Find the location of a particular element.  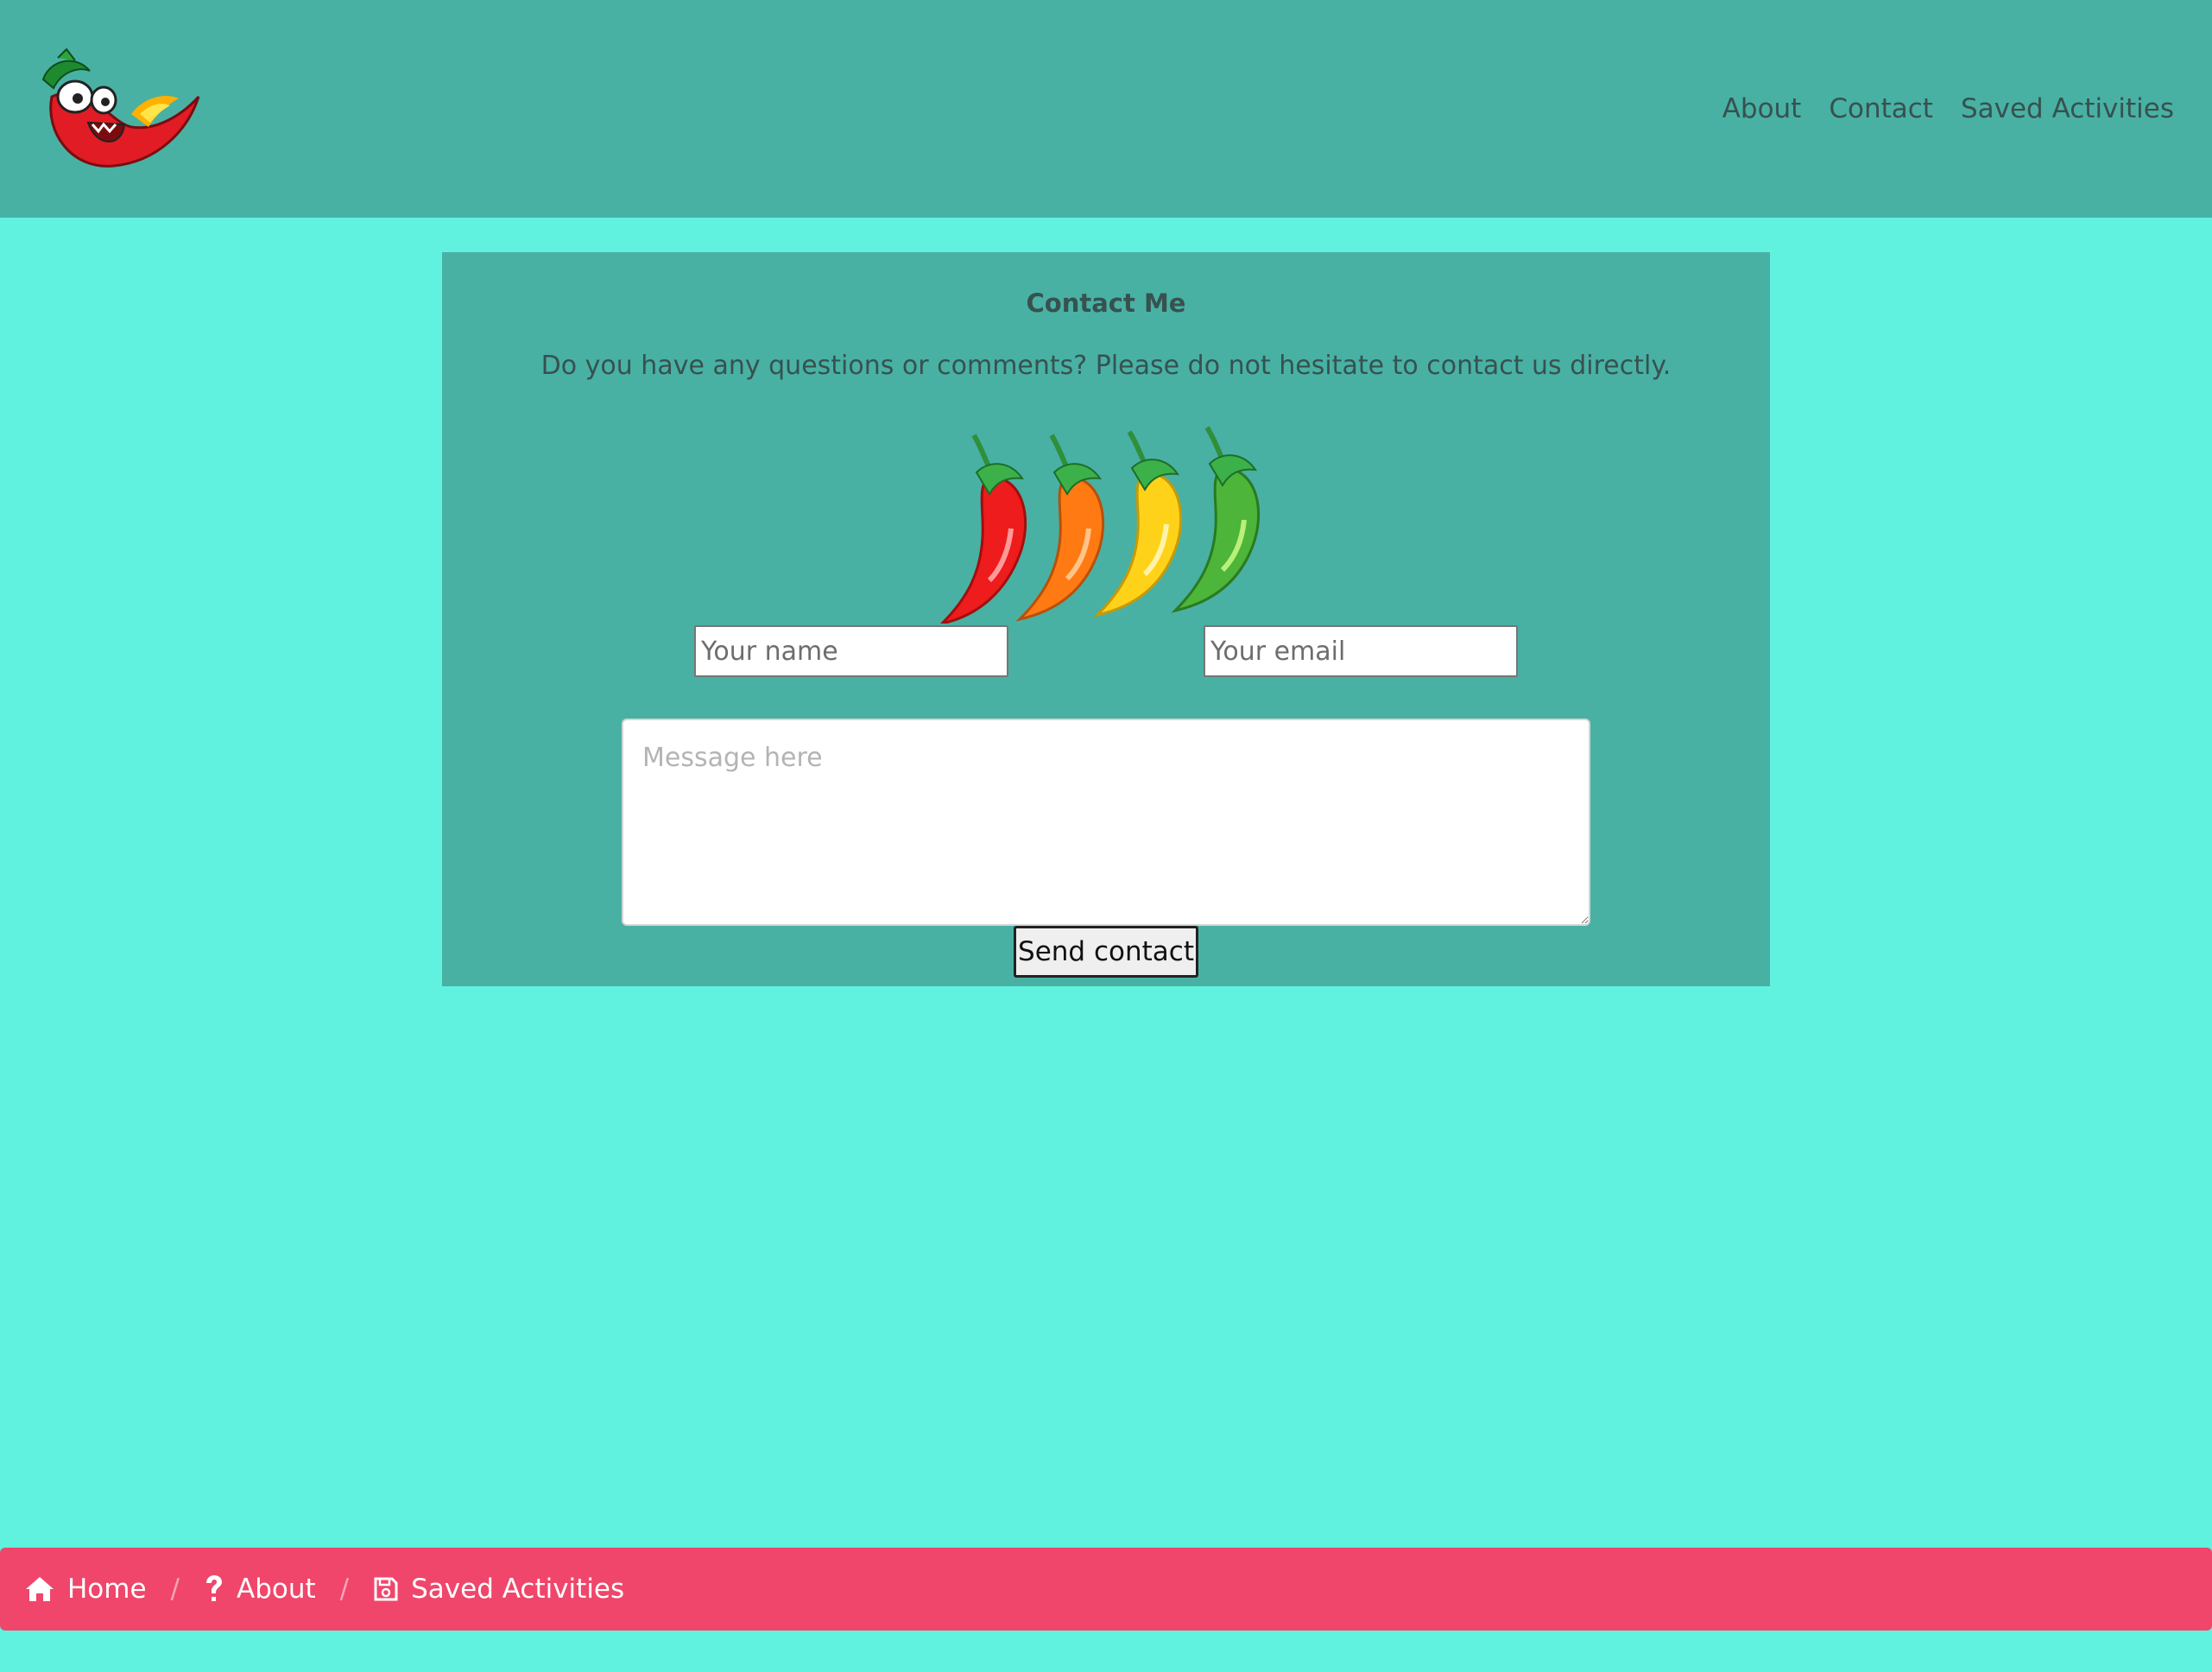

top-nav: About Contact Saved Activities is located at coordinates (1948, 109).